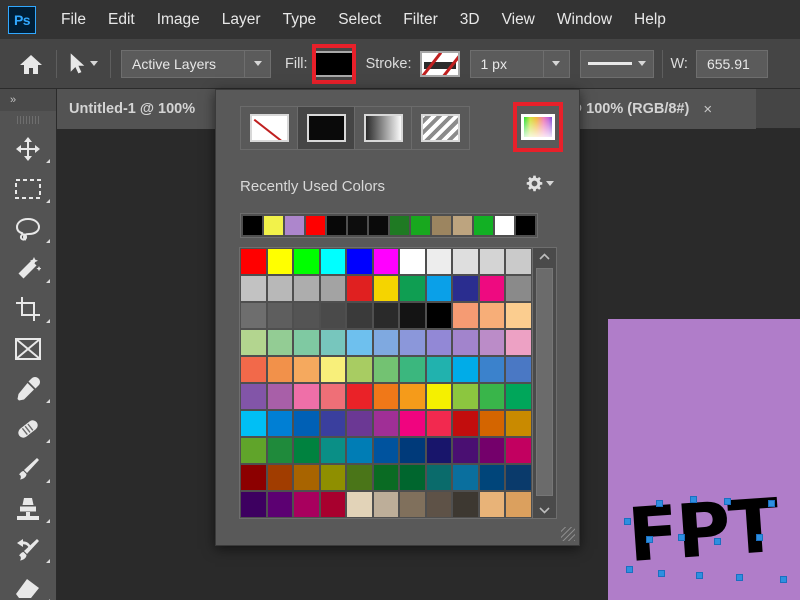  I want to click on scroll-up-chevron-icon, so click(544, 256).